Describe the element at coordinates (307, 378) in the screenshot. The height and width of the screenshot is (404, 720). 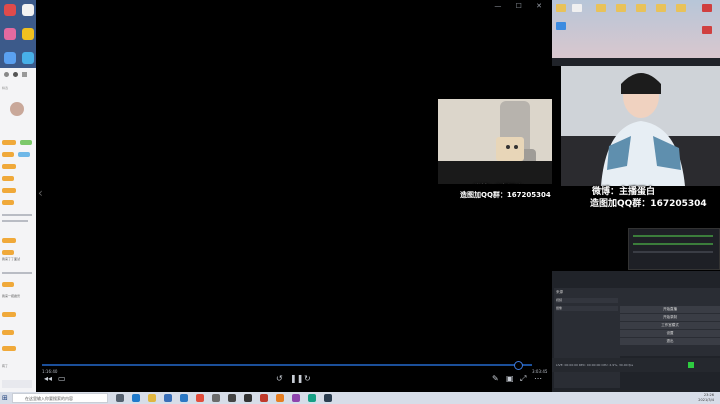
I see `forward-icon: ↻` at that location.